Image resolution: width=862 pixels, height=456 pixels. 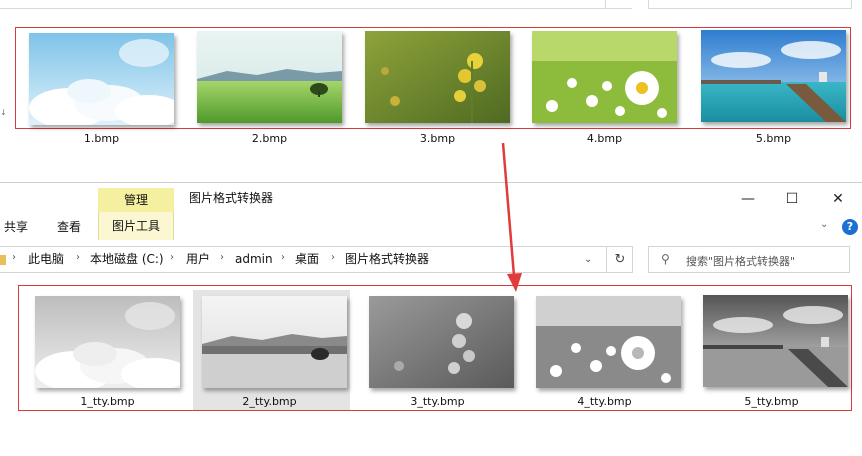 I want to click on top-search-box, so click(x=750, y=4).